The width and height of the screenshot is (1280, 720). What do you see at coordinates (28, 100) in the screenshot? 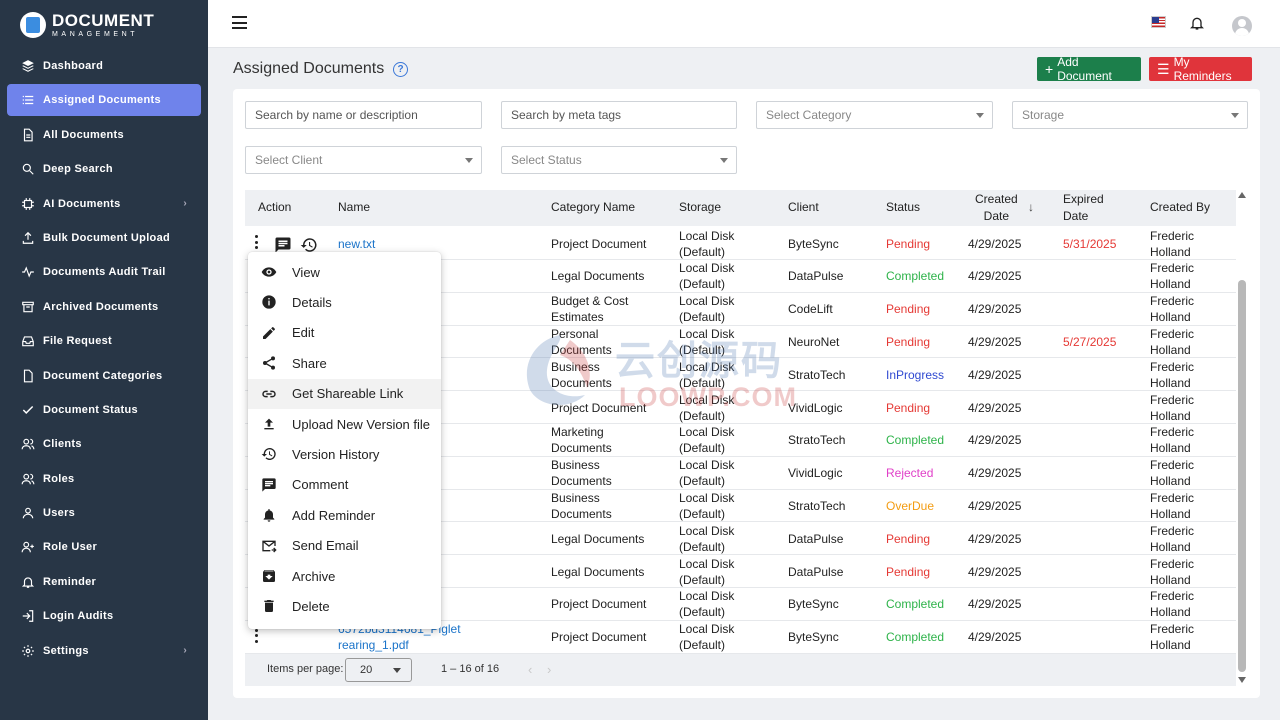
I see `list-icon` at bounding box center [28, 100].